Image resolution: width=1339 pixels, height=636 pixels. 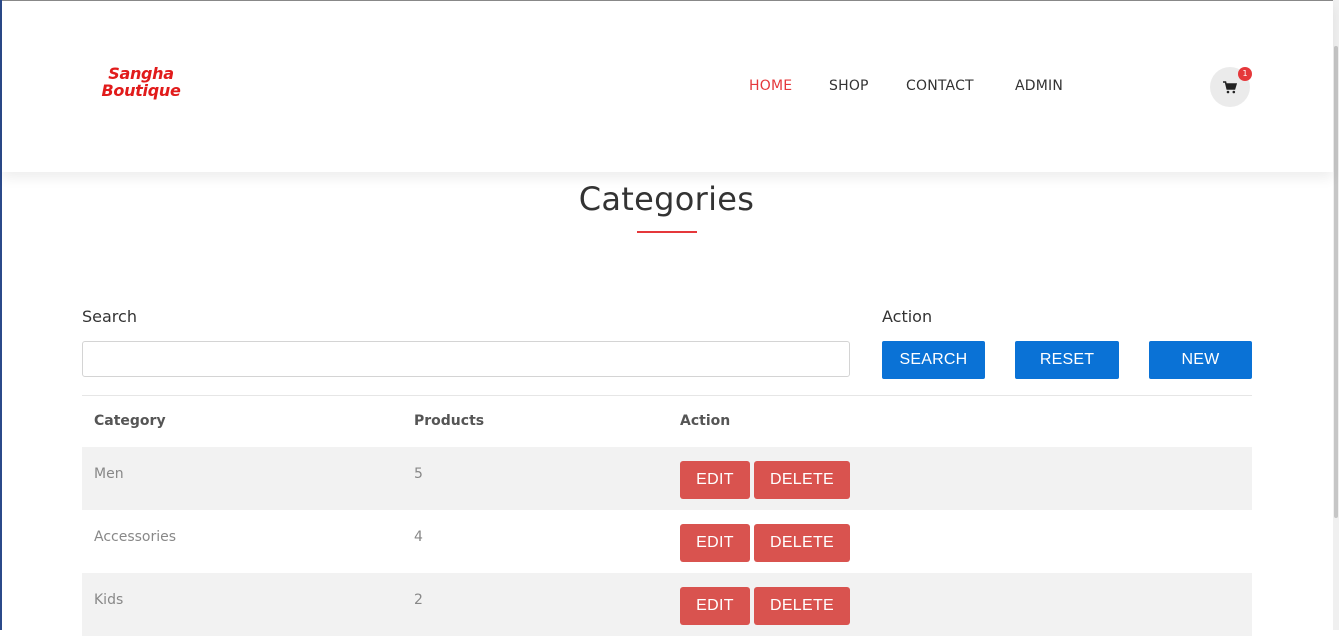 What do you see at coordinates (109, 474) in the screenshot?
I see `category-cell: Men` at bounding box center [109, 474].